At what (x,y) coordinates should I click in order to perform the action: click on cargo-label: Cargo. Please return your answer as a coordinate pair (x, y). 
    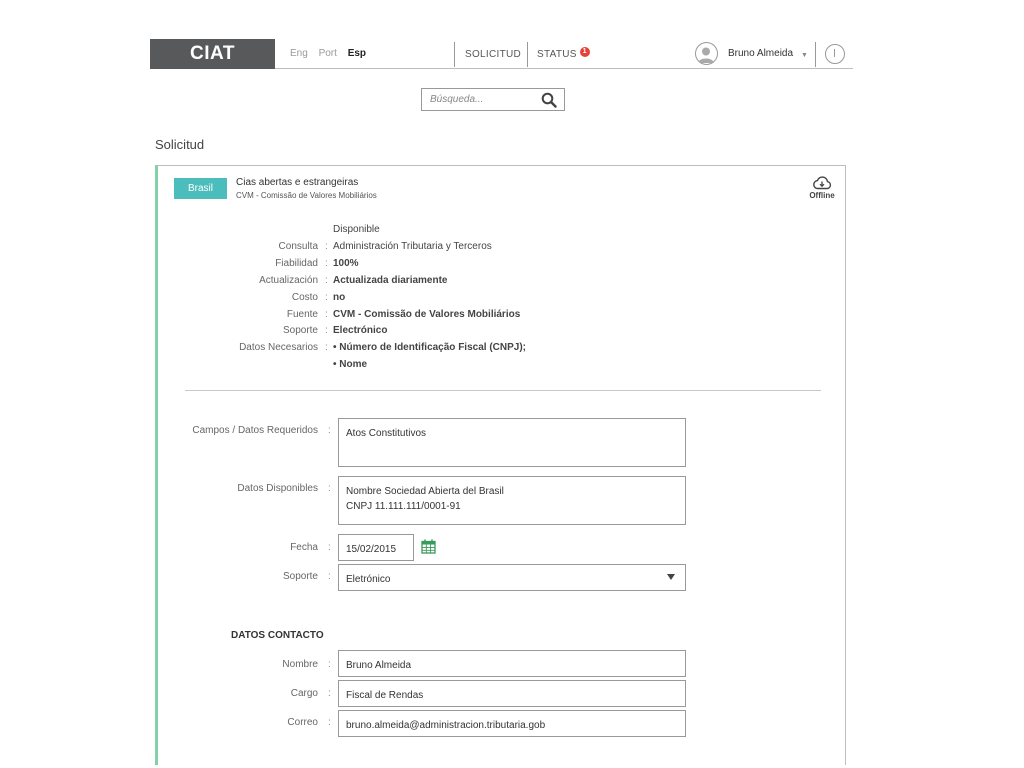
    Looking at the image, I should click on (304, 693).